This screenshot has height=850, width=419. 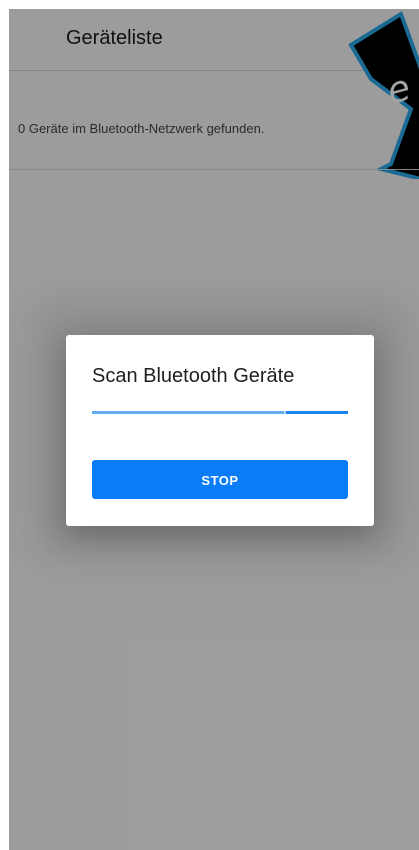 I want to click on scan-progress-bar, so click(x=220, y=412).